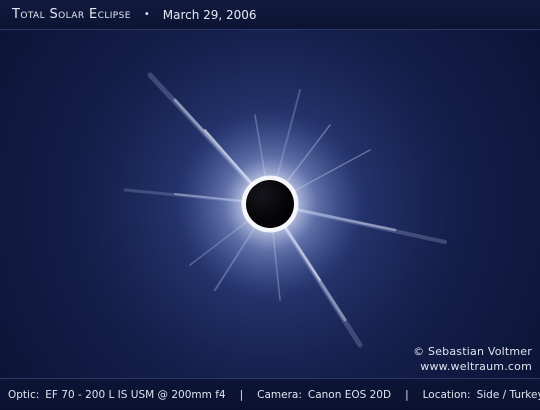 This screenshot has height=410, width=540. Describe the element at coordinates (446, 394) in the screenshot. I see `location-label: Location:` at that location.